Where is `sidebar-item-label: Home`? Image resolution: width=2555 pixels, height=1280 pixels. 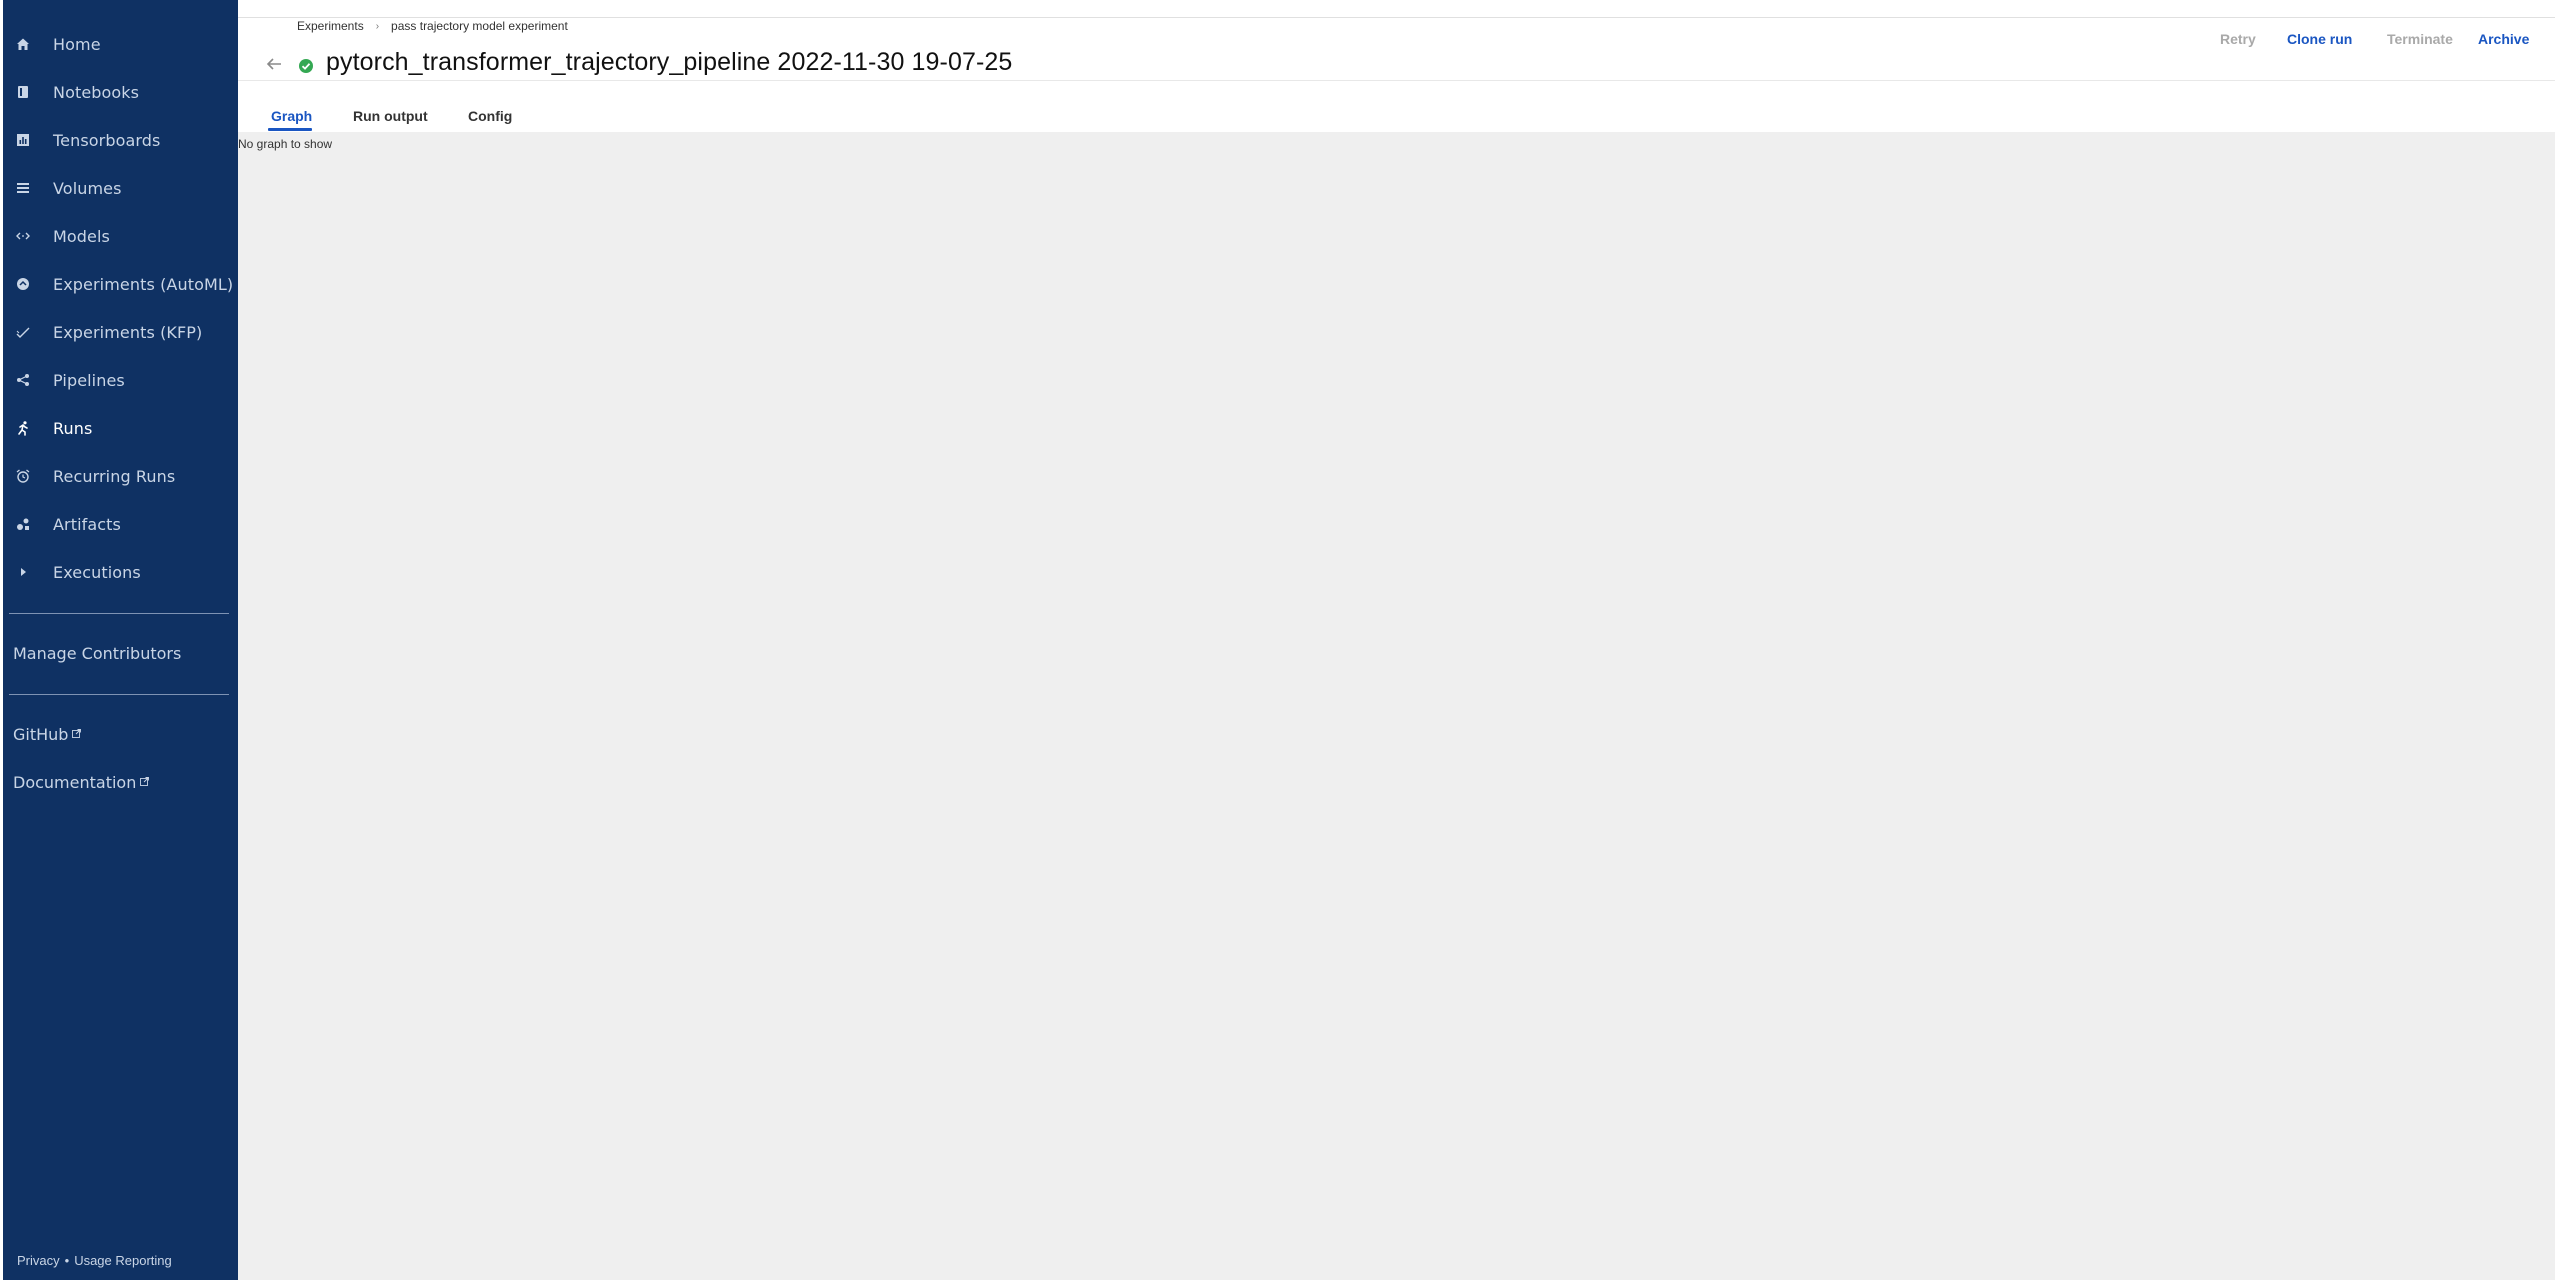 sidebar-item-label: Home is located at coordinates (77, 44).